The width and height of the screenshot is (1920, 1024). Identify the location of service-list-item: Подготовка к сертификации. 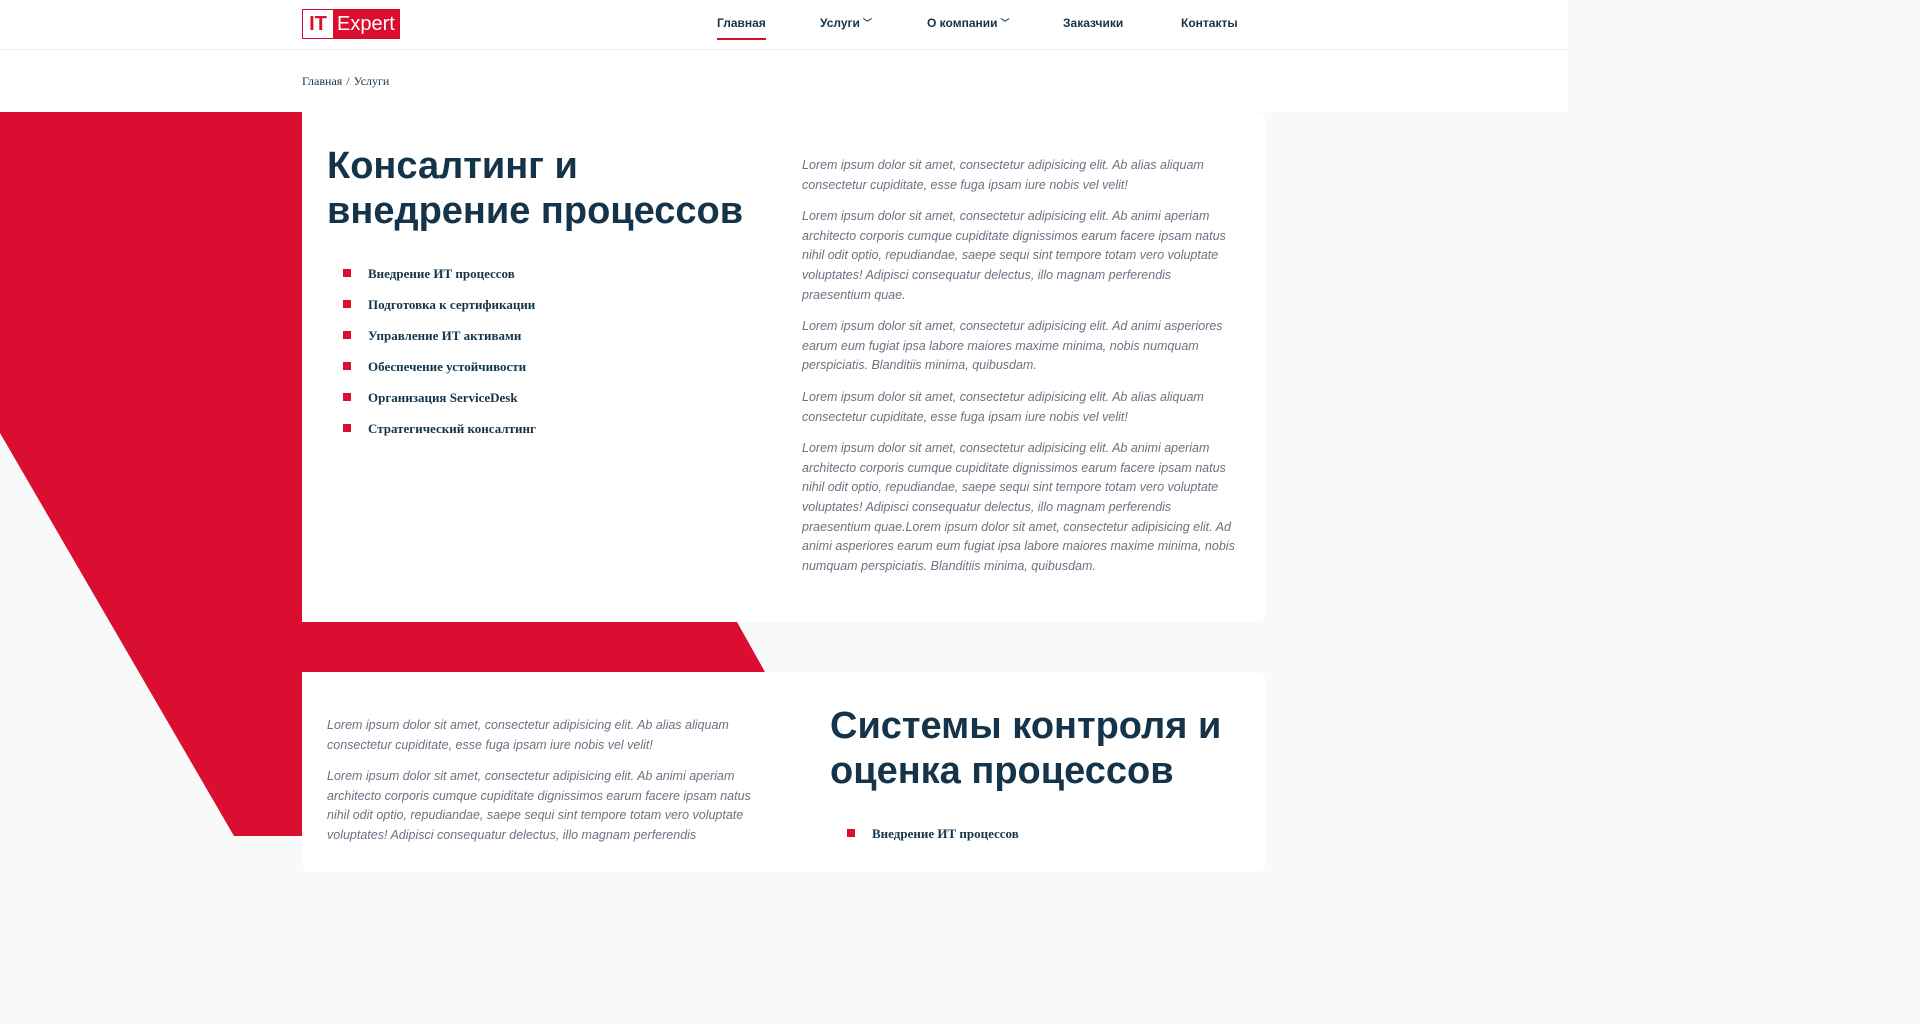
(439, 310).